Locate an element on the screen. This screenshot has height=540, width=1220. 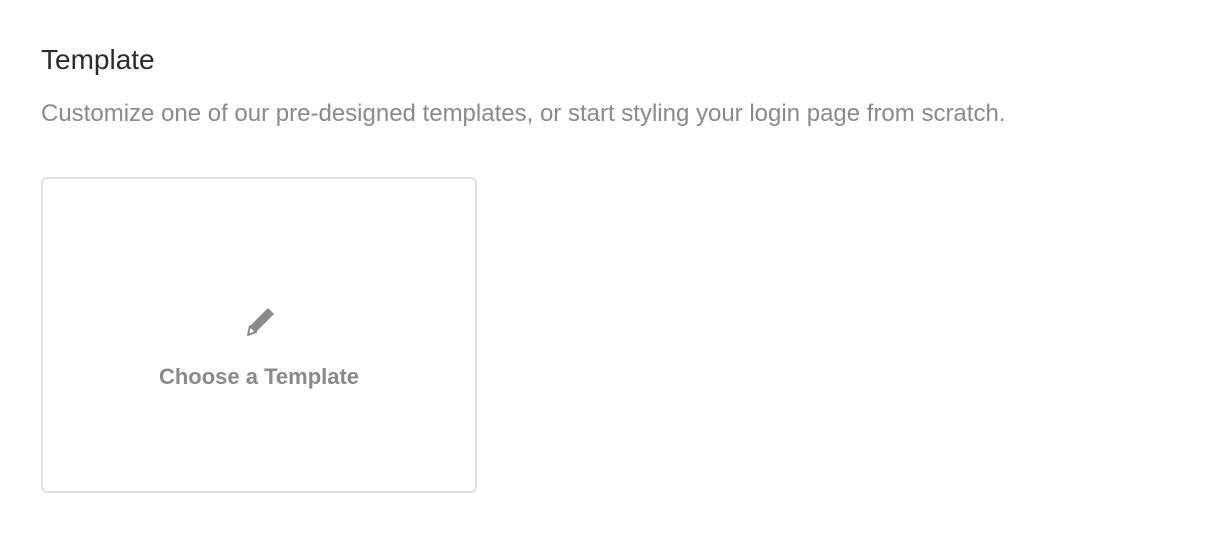
card-content: Choose a Template is located at coordinates (259, 346).